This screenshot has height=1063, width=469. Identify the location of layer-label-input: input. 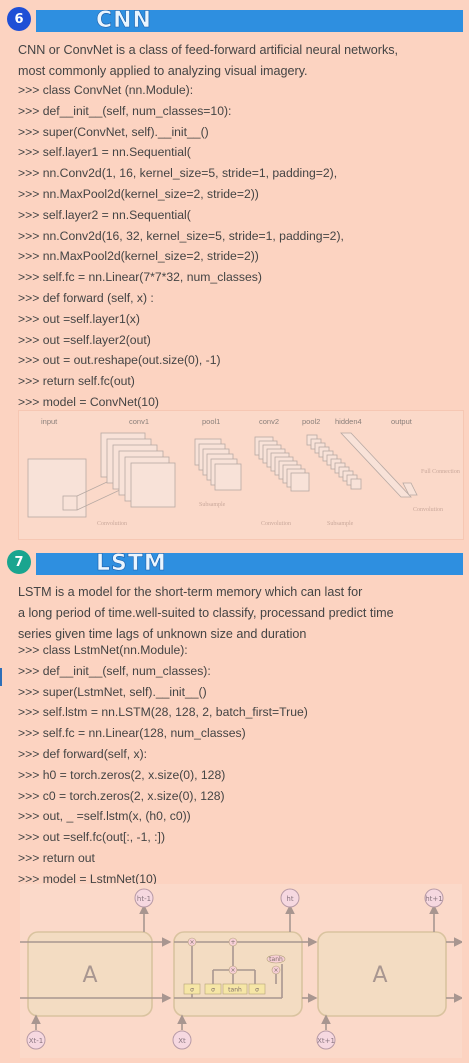
(49, 421).